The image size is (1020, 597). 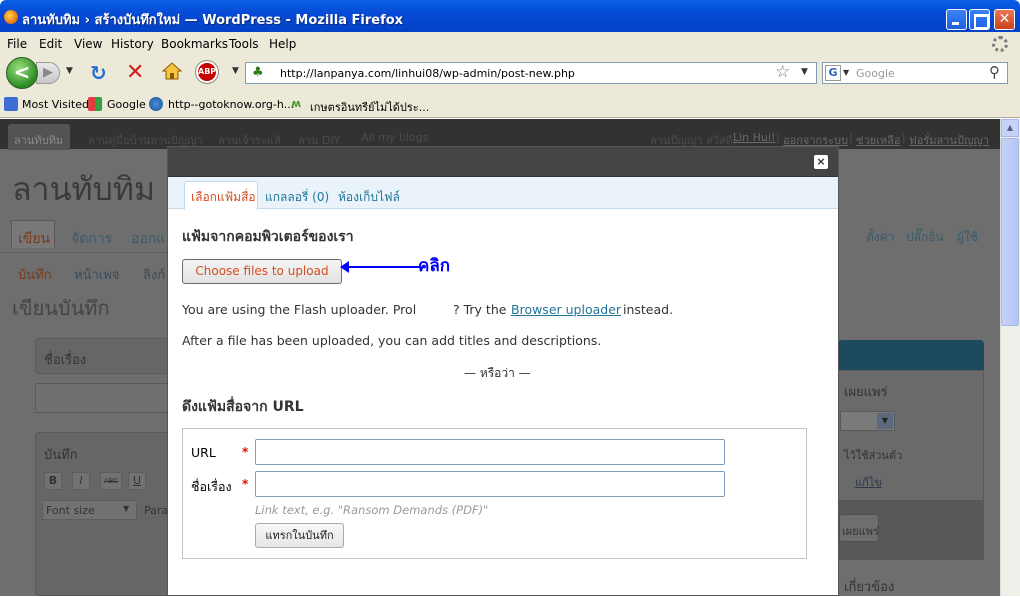 What do you see at coordinates (873, 455) in the screenshot?
I see `wp-private-text: ไว้ใช้ส่วนตัว` at bounding box center [873, 455].